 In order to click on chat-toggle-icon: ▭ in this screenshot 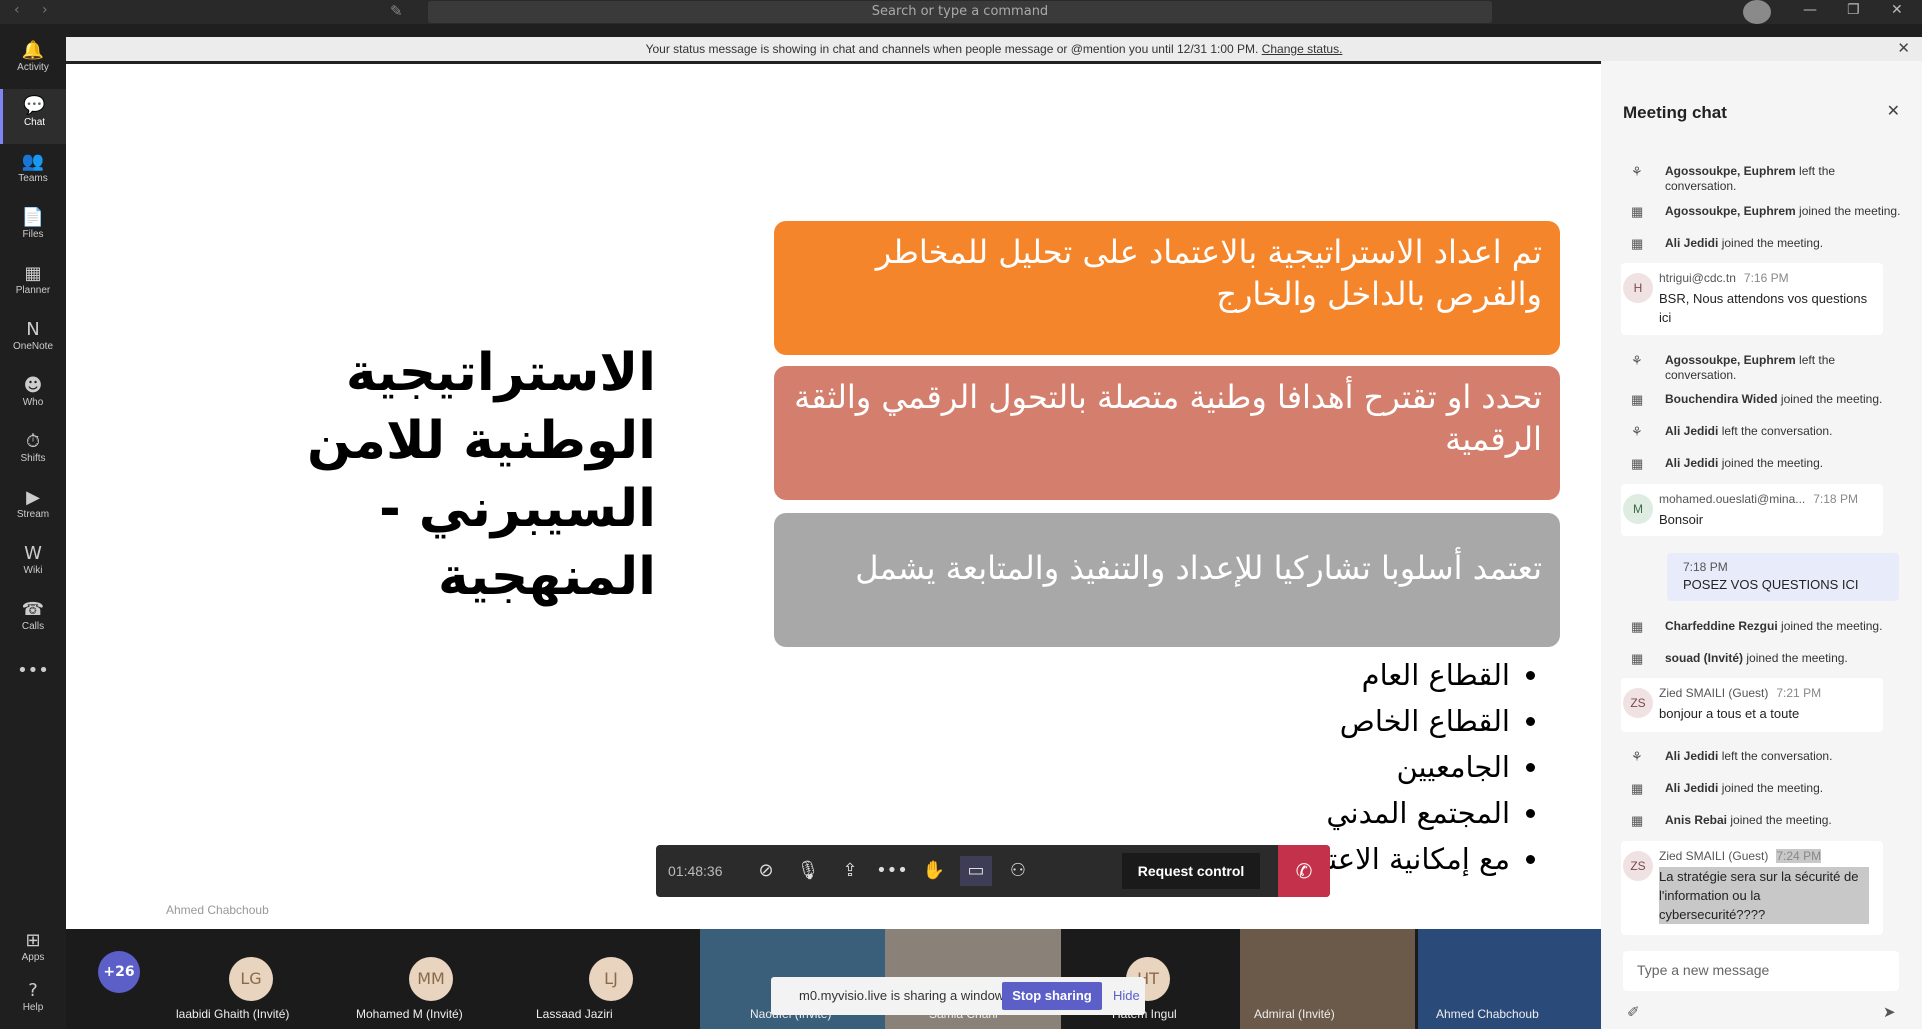, I will do `click(976, 871)`.